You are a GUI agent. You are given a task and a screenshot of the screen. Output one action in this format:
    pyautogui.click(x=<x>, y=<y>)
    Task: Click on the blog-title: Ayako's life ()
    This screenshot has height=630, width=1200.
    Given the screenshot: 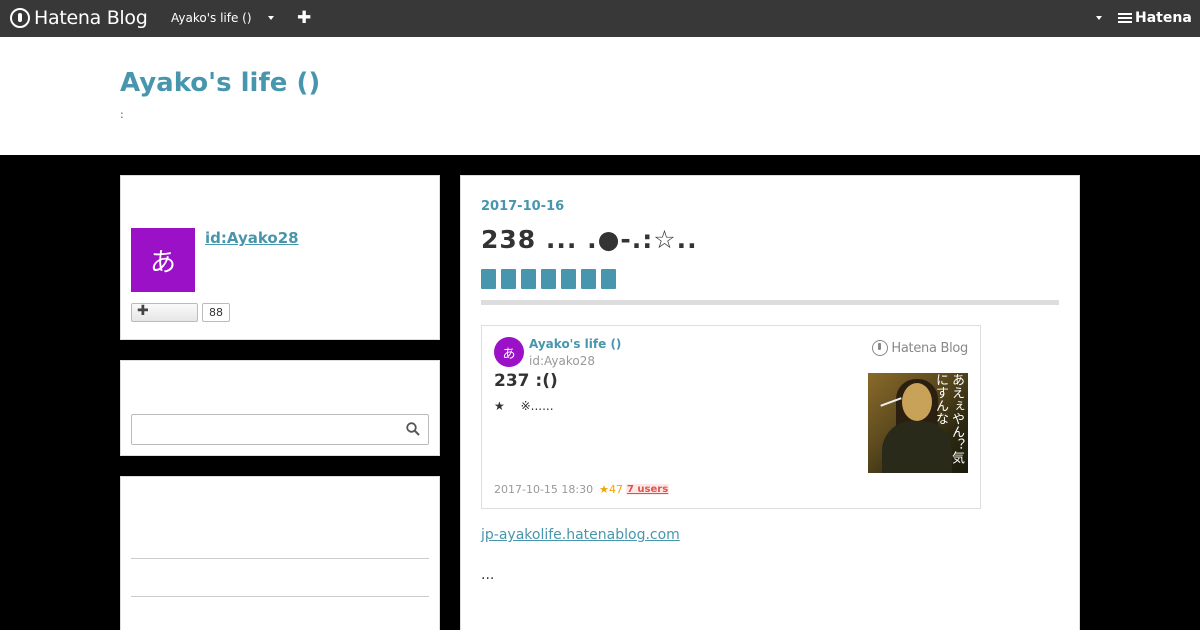 What is the action you would take?
    pyautogui.click(x=220, y=83)
    